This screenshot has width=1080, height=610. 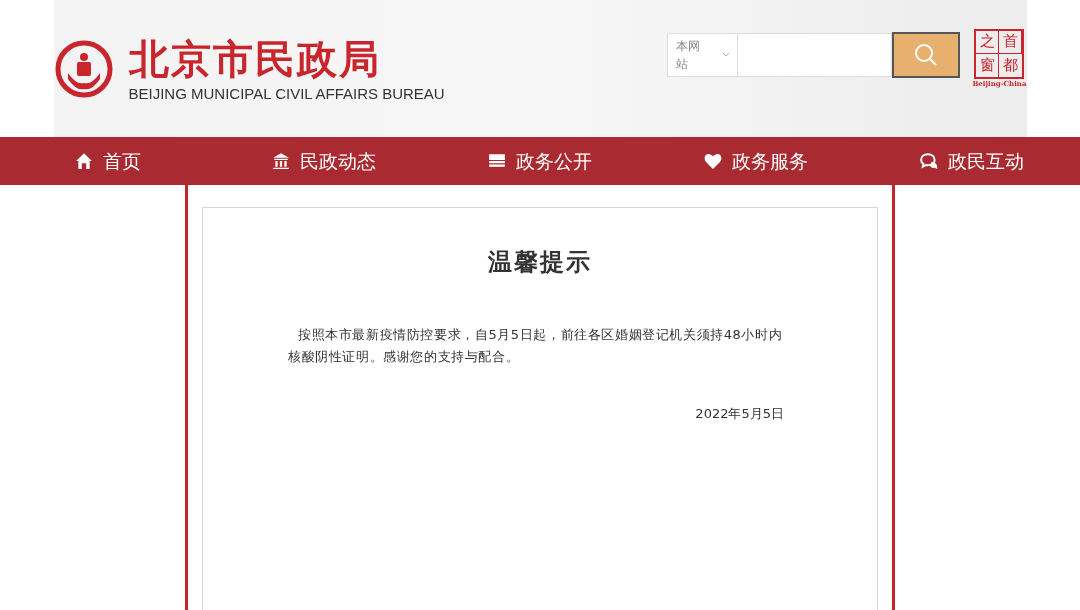 What do you see at coordinates (1011, 65) in the screenshot?
I see `seal-character: 都` at bounding box center [1011, 65].